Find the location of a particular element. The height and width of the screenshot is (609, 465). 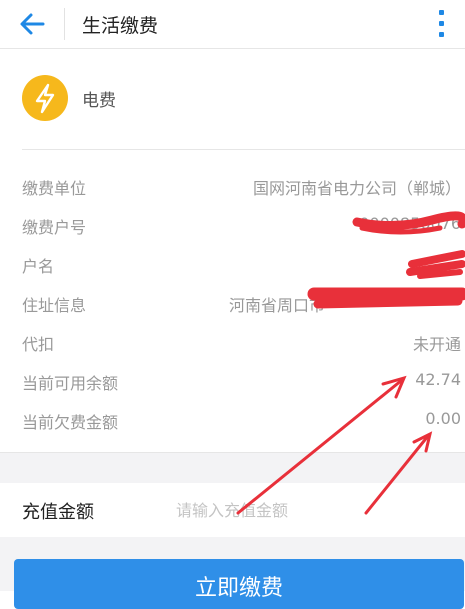

info-row-arrears: 当前欠费金额 0.00 is located at coordinates (232, 419).